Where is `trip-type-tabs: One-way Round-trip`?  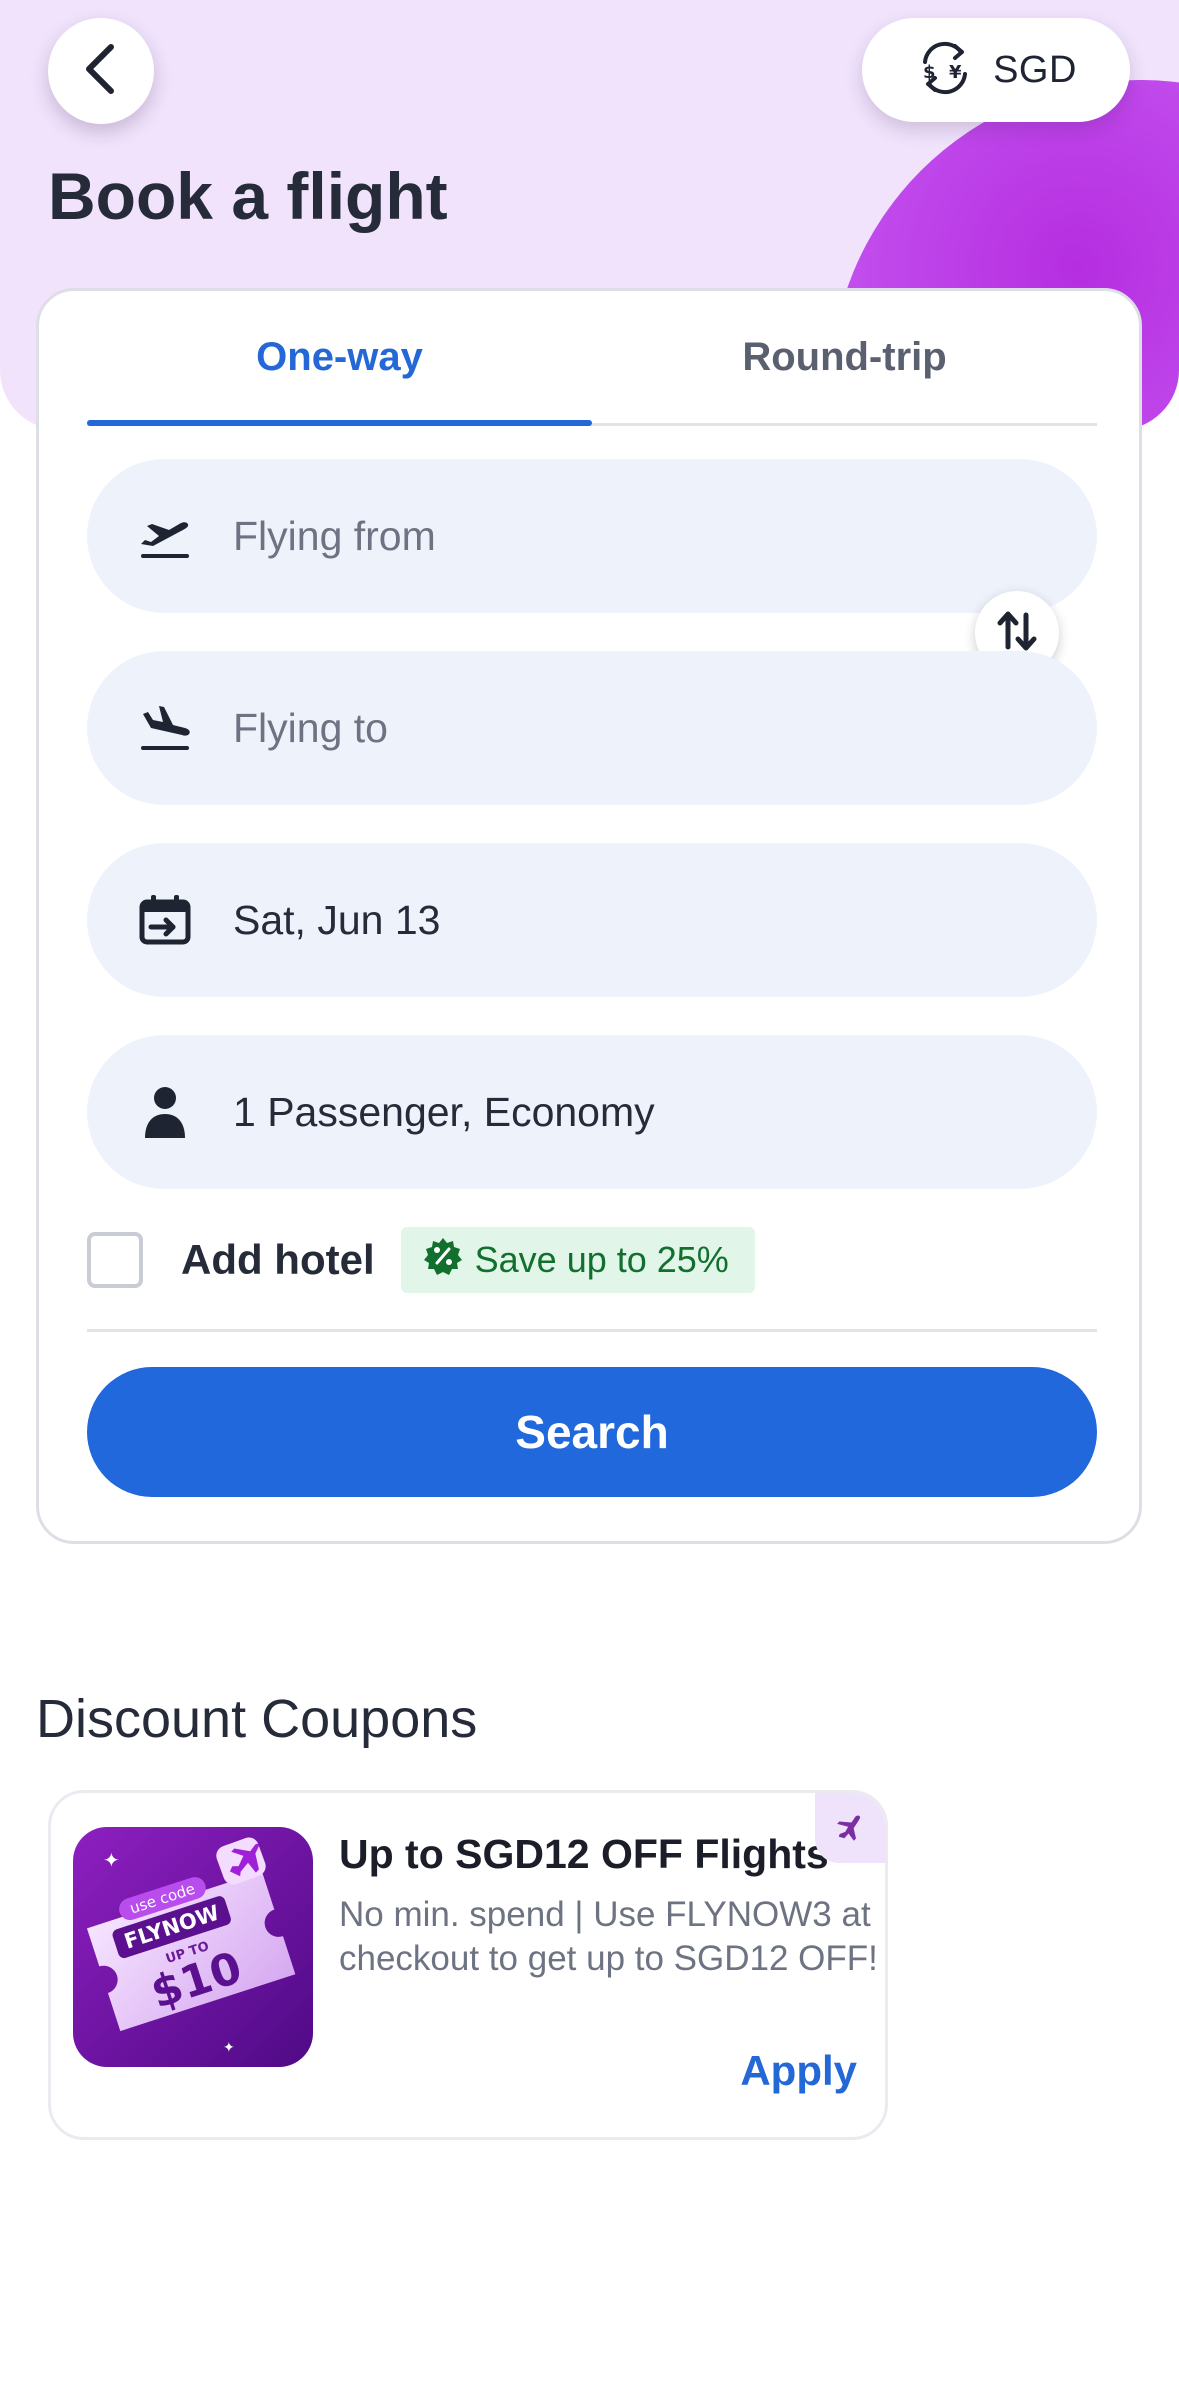
trip-type-tabs: One-way Round-trip is located at coordinates (592, 358).